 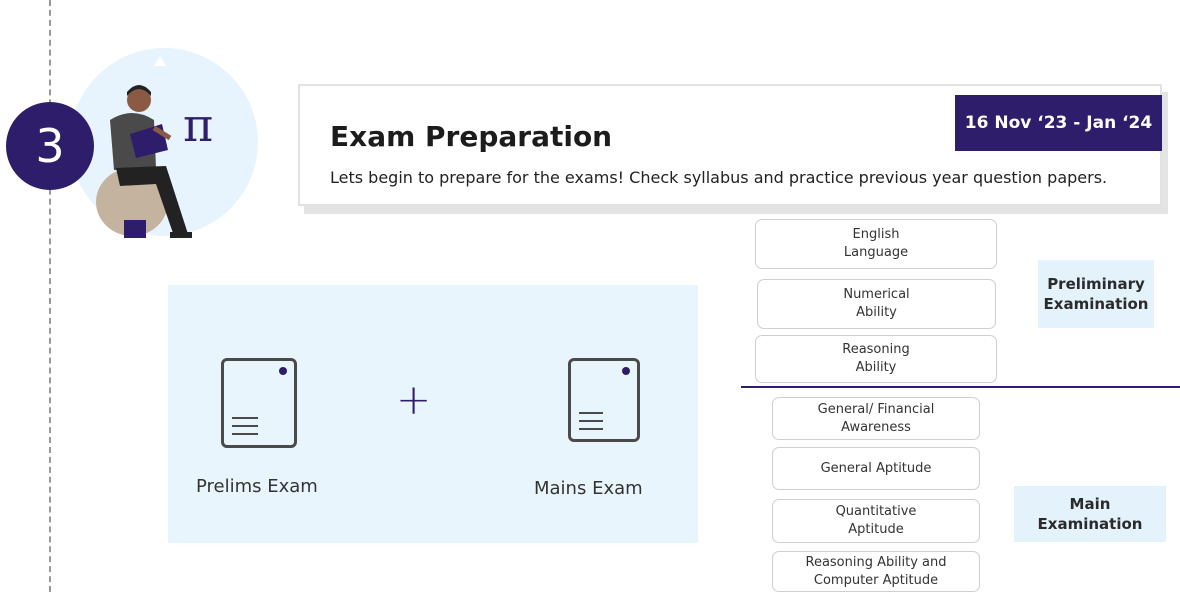 What do you see at coordinates (198, 125) in the screenshot?
I see `pi-symbol: π` at bounding box center [198, 125].